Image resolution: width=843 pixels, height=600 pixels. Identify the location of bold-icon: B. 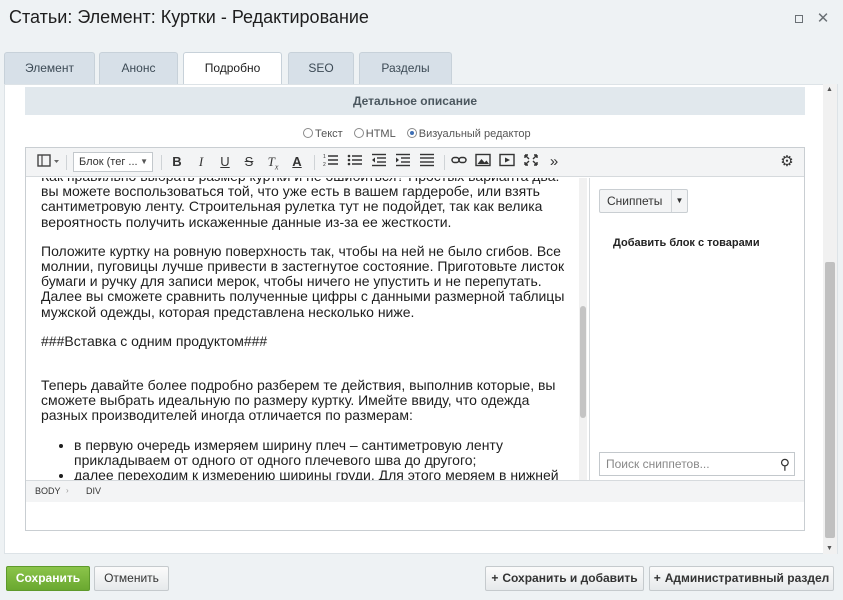
(177, 162).